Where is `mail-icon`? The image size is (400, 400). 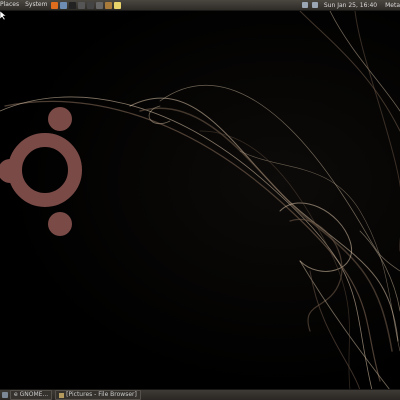 mail-icon is located at coordinates (64, 5).